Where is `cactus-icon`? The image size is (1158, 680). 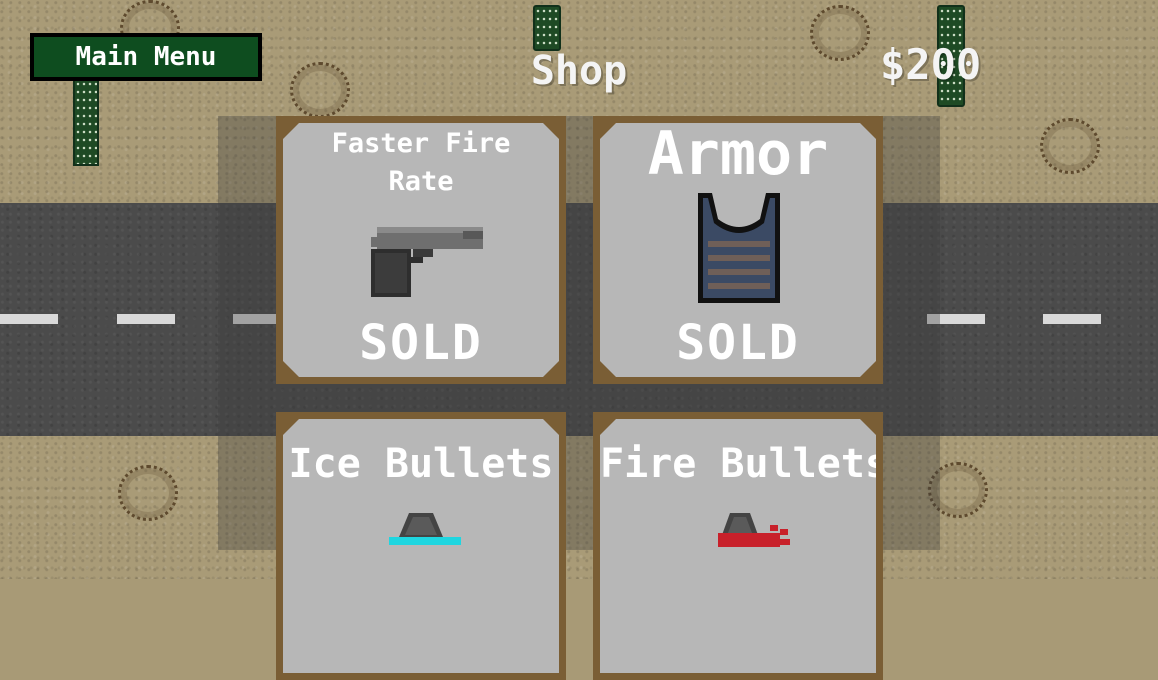 cactus-icon is located at coordinates (547, 28).